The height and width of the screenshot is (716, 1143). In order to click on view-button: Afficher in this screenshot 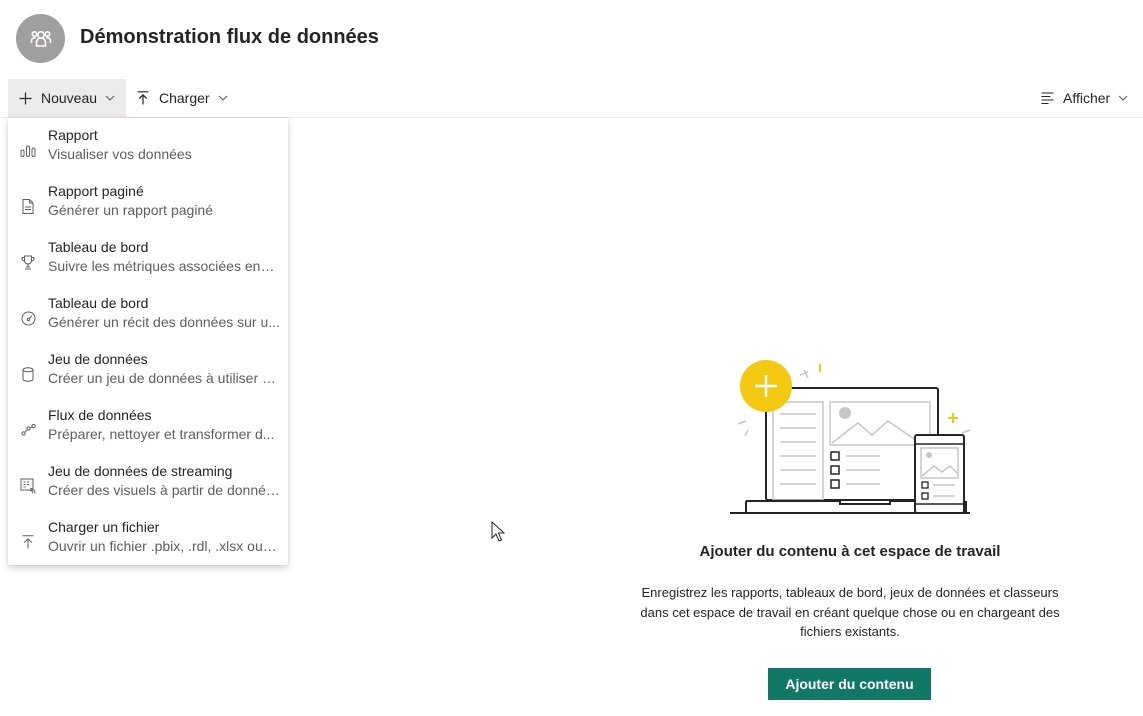, I will do `click(1085, 98)`.